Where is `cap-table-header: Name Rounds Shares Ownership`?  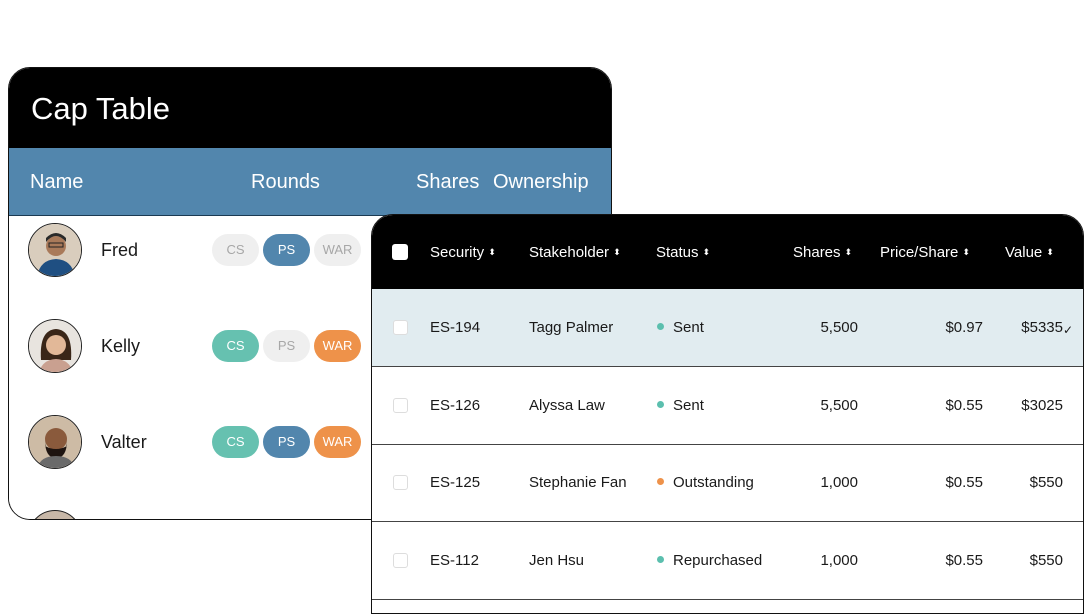 cap-table-header: Name Rounds Shares Ownership is located at coordinates (310, 182).